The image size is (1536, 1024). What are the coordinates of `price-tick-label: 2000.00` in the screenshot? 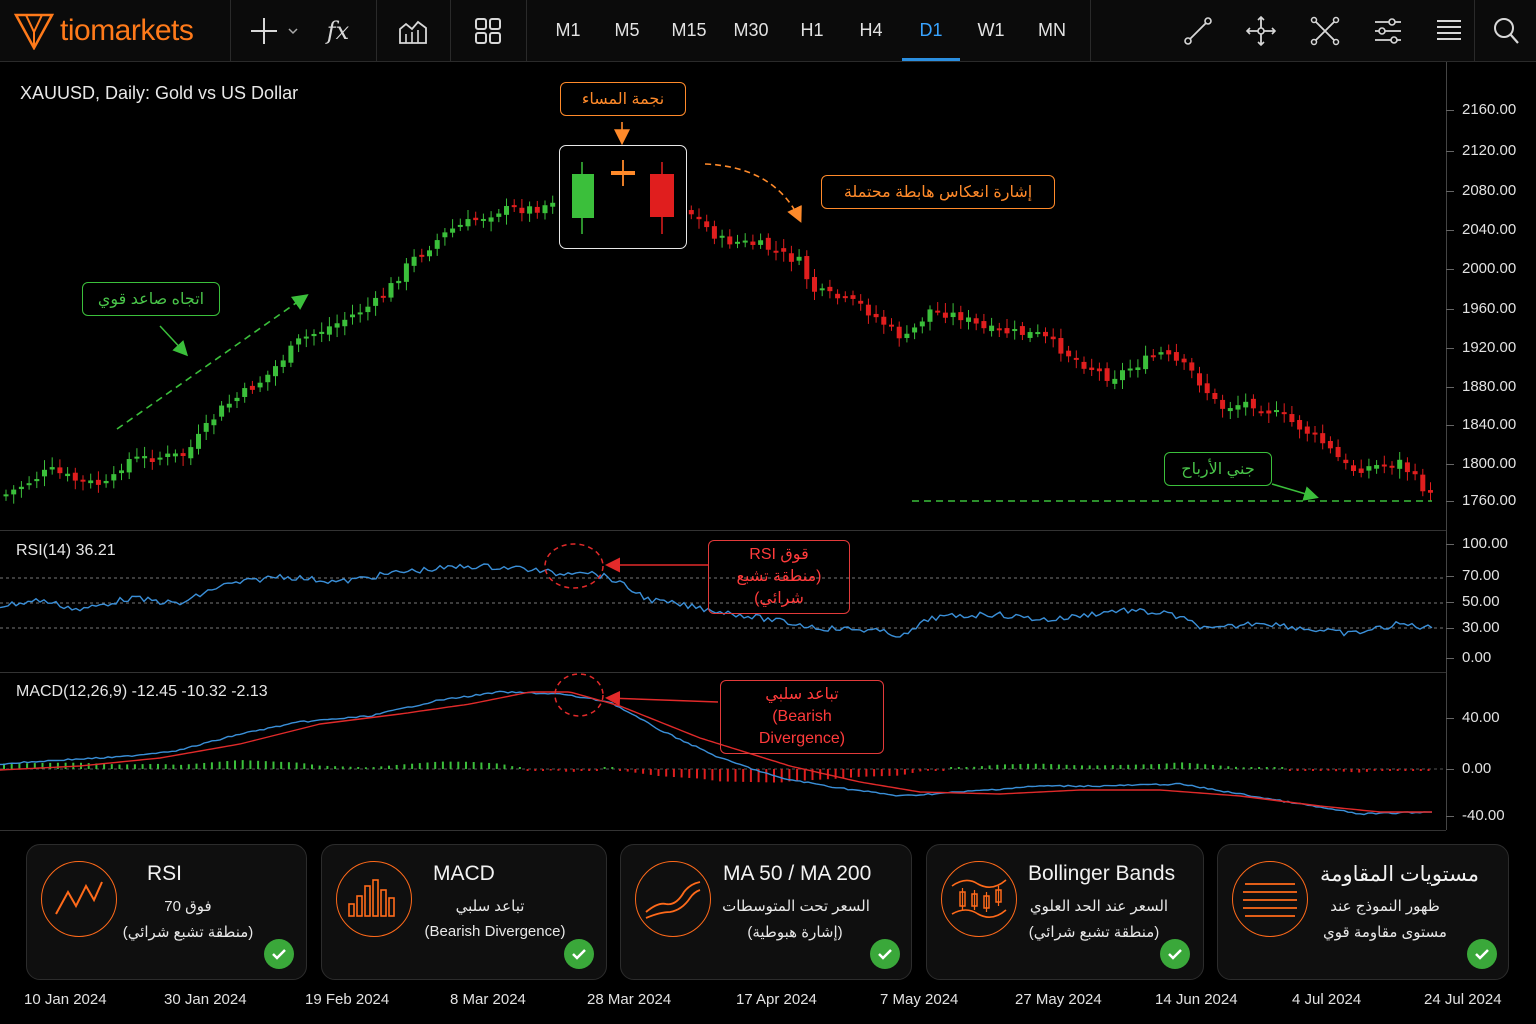 It's located at (1489, 268).